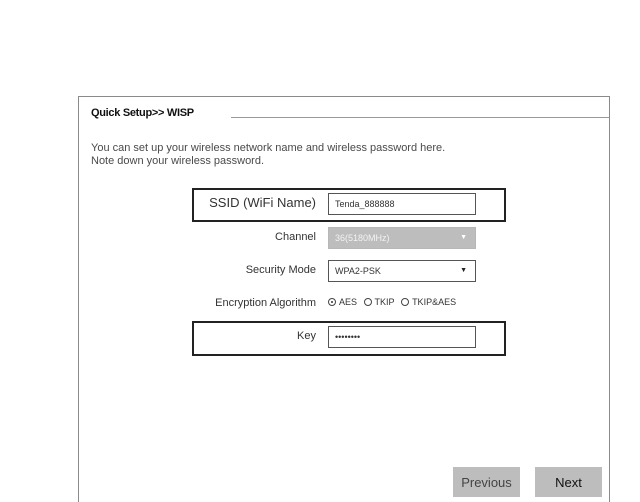 The width and height of the screenshot is (640, 502). Describe the element at coordinates (295, 237) in the screenshot. I see `channel-label: Channel` at that location.